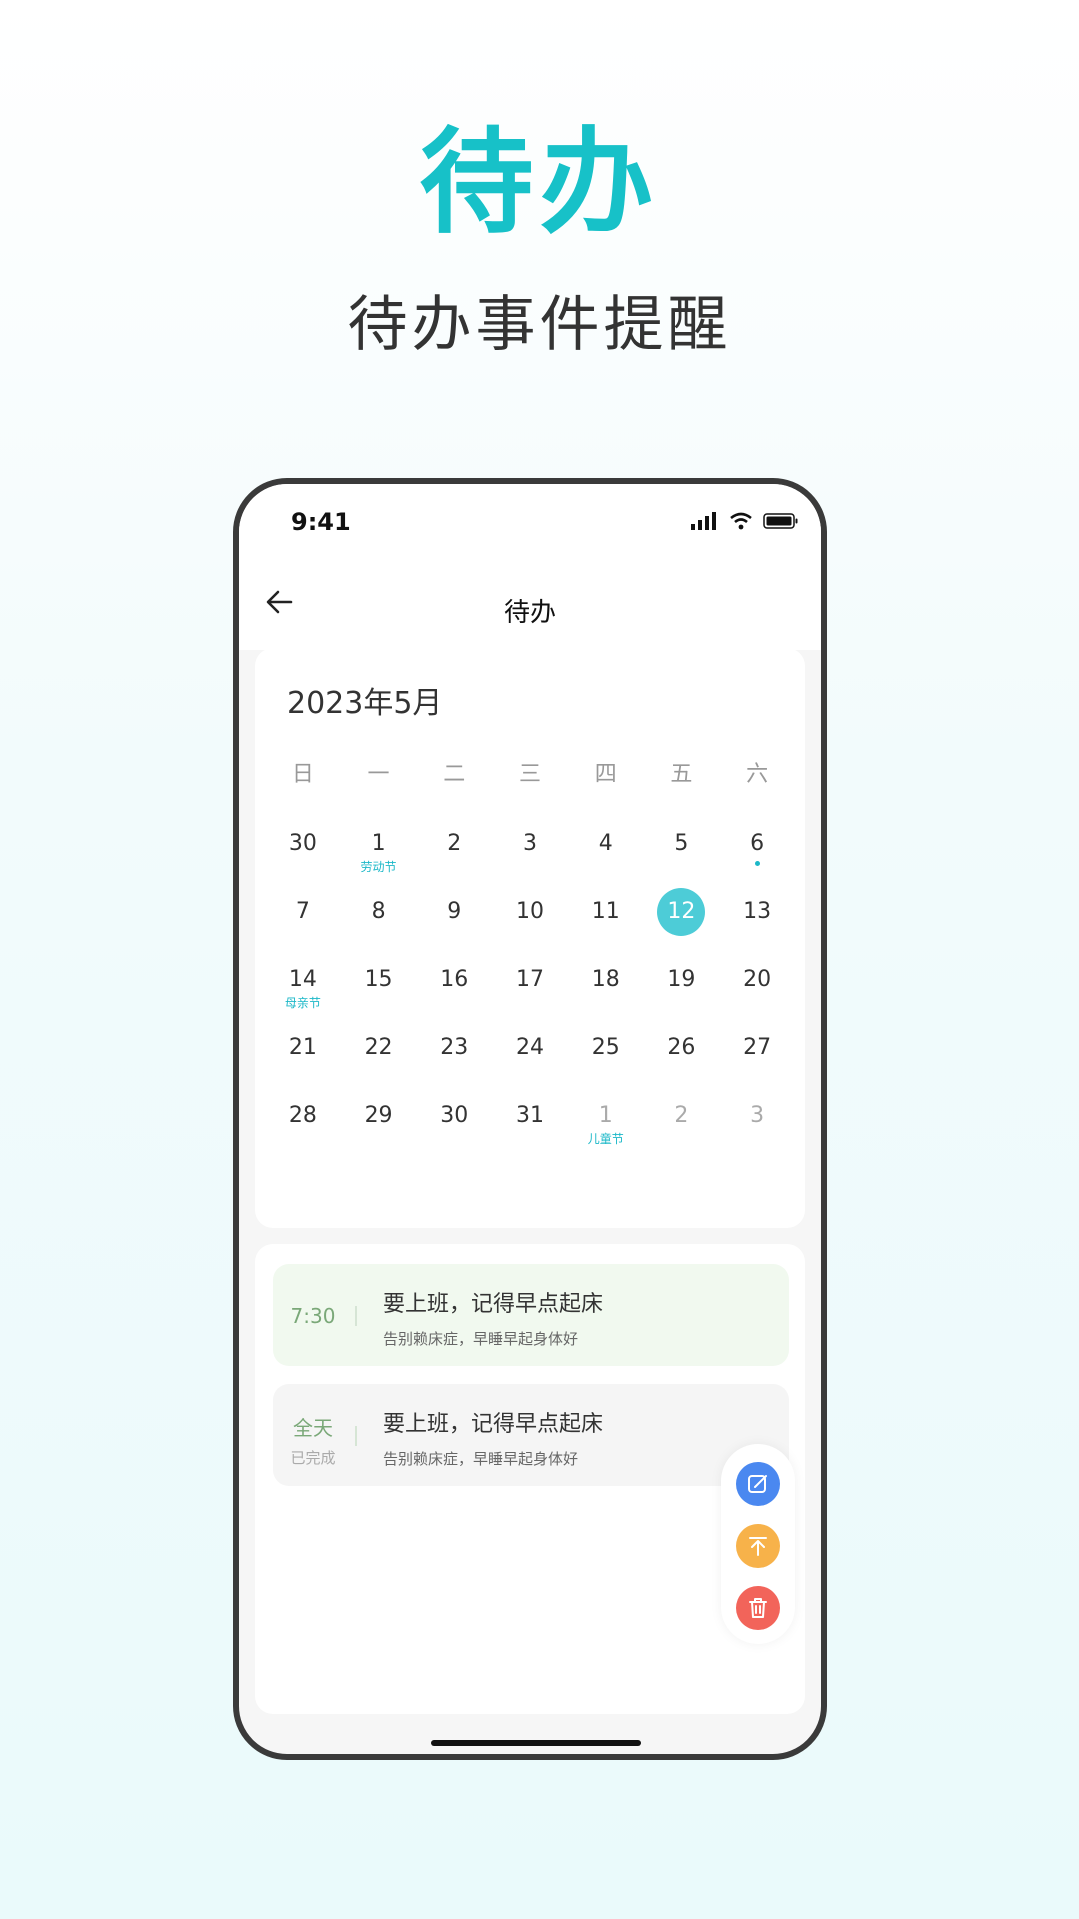  I want to click on delete-button, so click(758, 1608).